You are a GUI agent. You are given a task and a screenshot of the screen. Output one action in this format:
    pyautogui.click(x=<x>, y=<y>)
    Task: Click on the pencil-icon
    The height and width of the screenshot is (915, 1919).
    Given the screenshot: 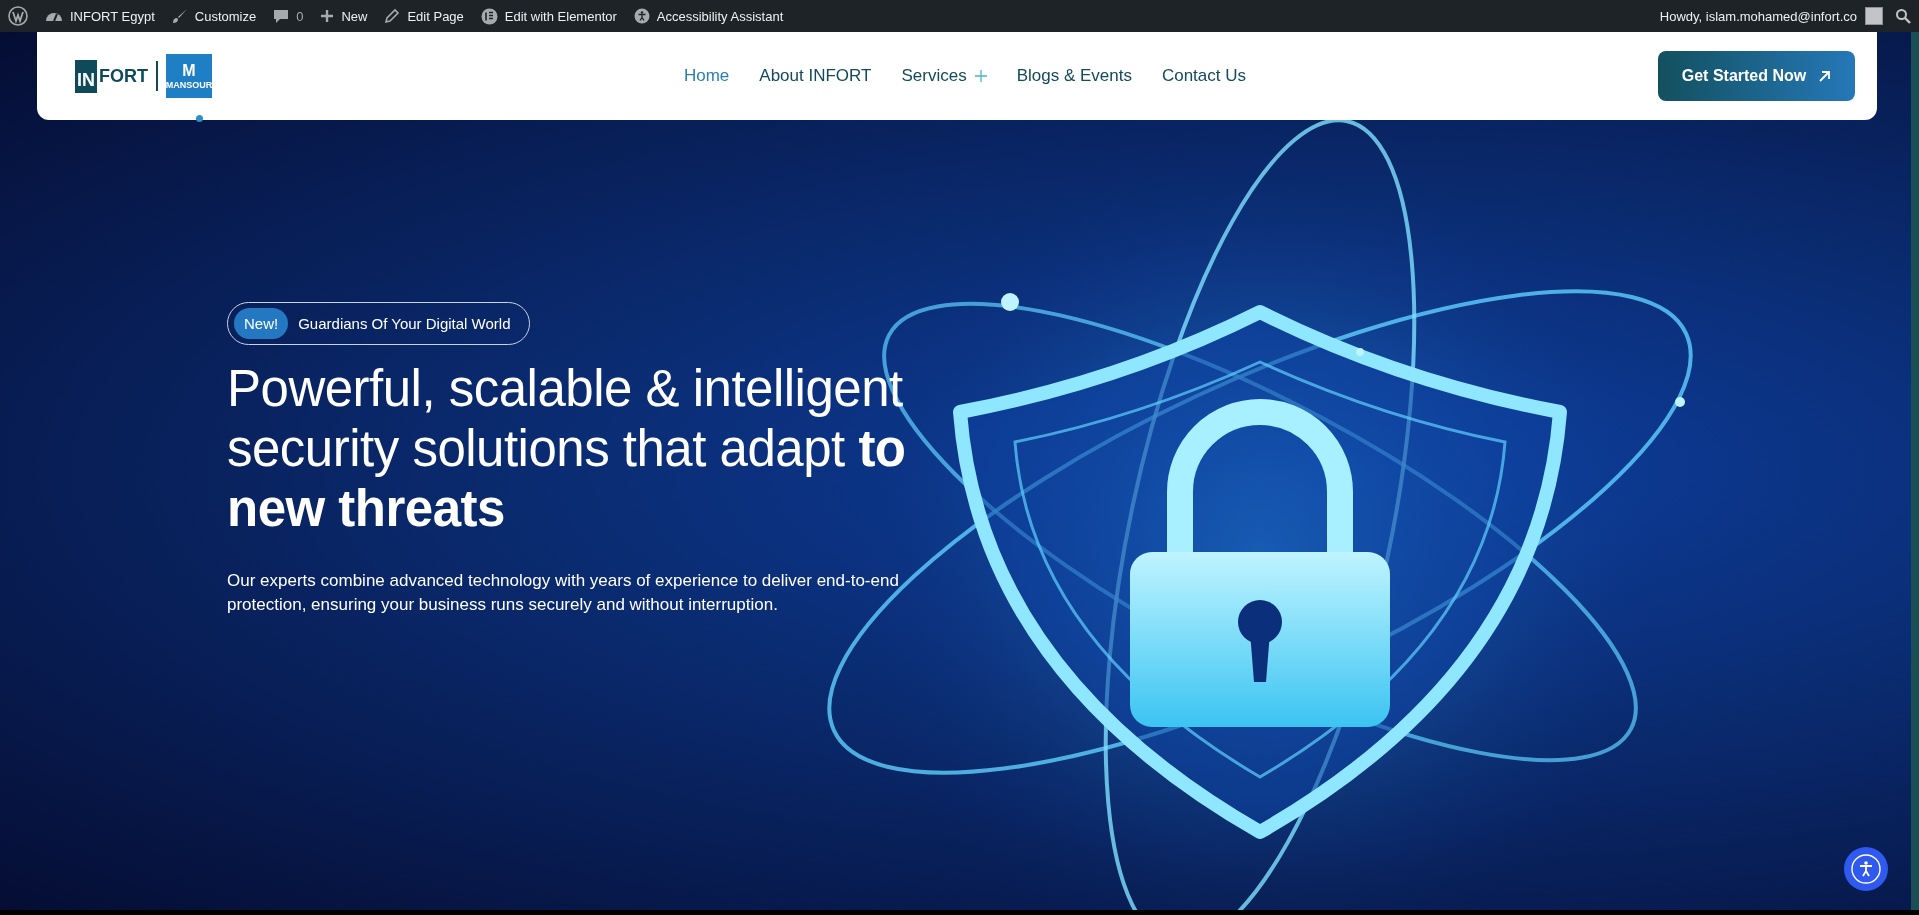 What is the action you would take?
    pyautogui.click(x=392, y=16)
    